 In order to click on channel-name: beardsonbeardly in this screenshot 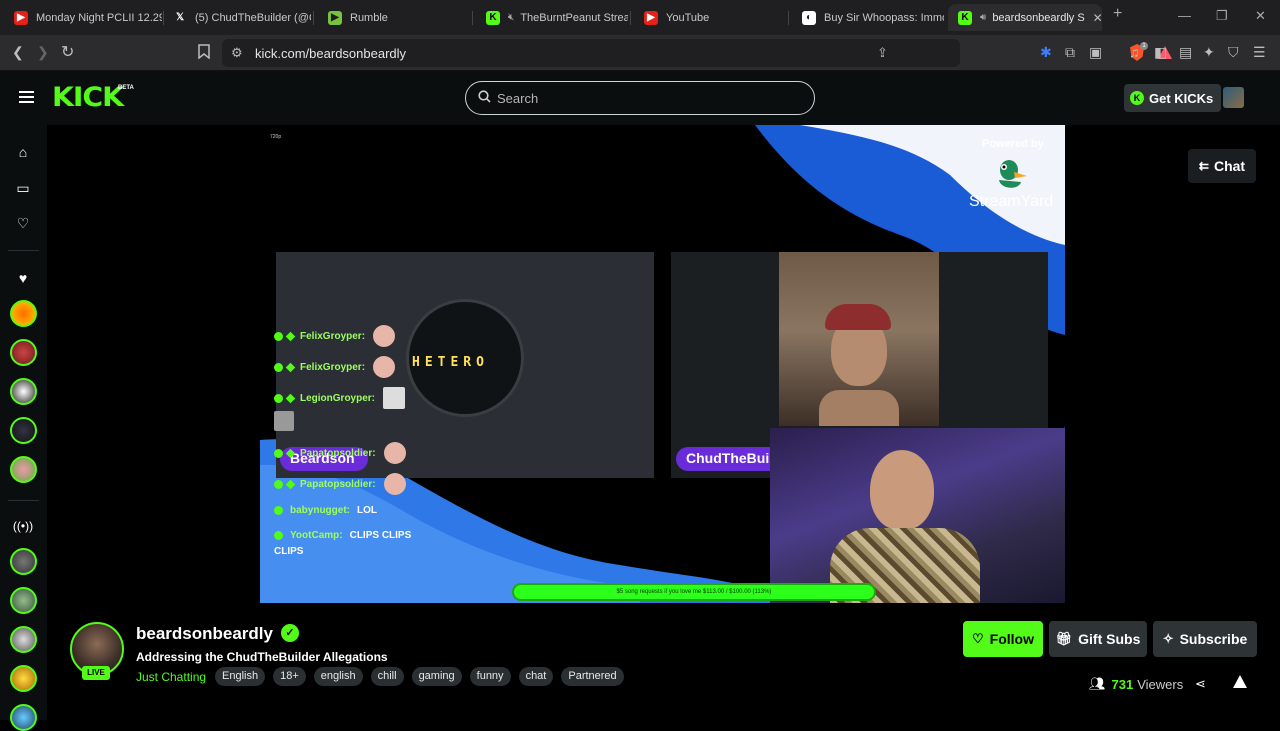, I will do `click(204, 634)`.